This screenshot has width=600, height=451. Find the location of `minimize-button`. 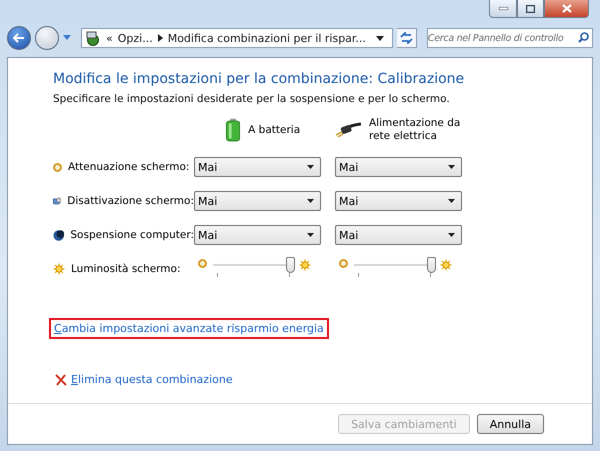

minimize-button is located at coordinates (503, 9).